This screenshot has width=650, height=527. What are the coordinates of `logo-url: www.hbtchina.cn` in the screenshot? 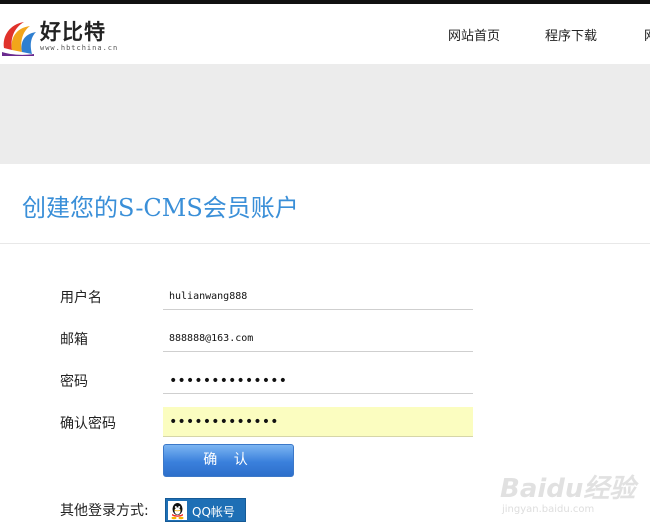 It's located at (79, 48).